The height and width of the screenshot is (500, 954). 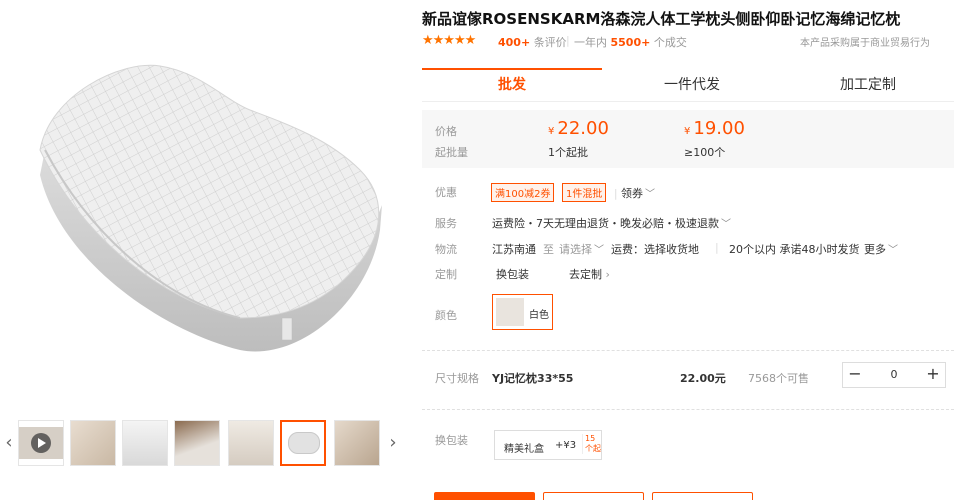 I want to click on gift-box-name: 精美礼盒, so click(x=524, y=449).